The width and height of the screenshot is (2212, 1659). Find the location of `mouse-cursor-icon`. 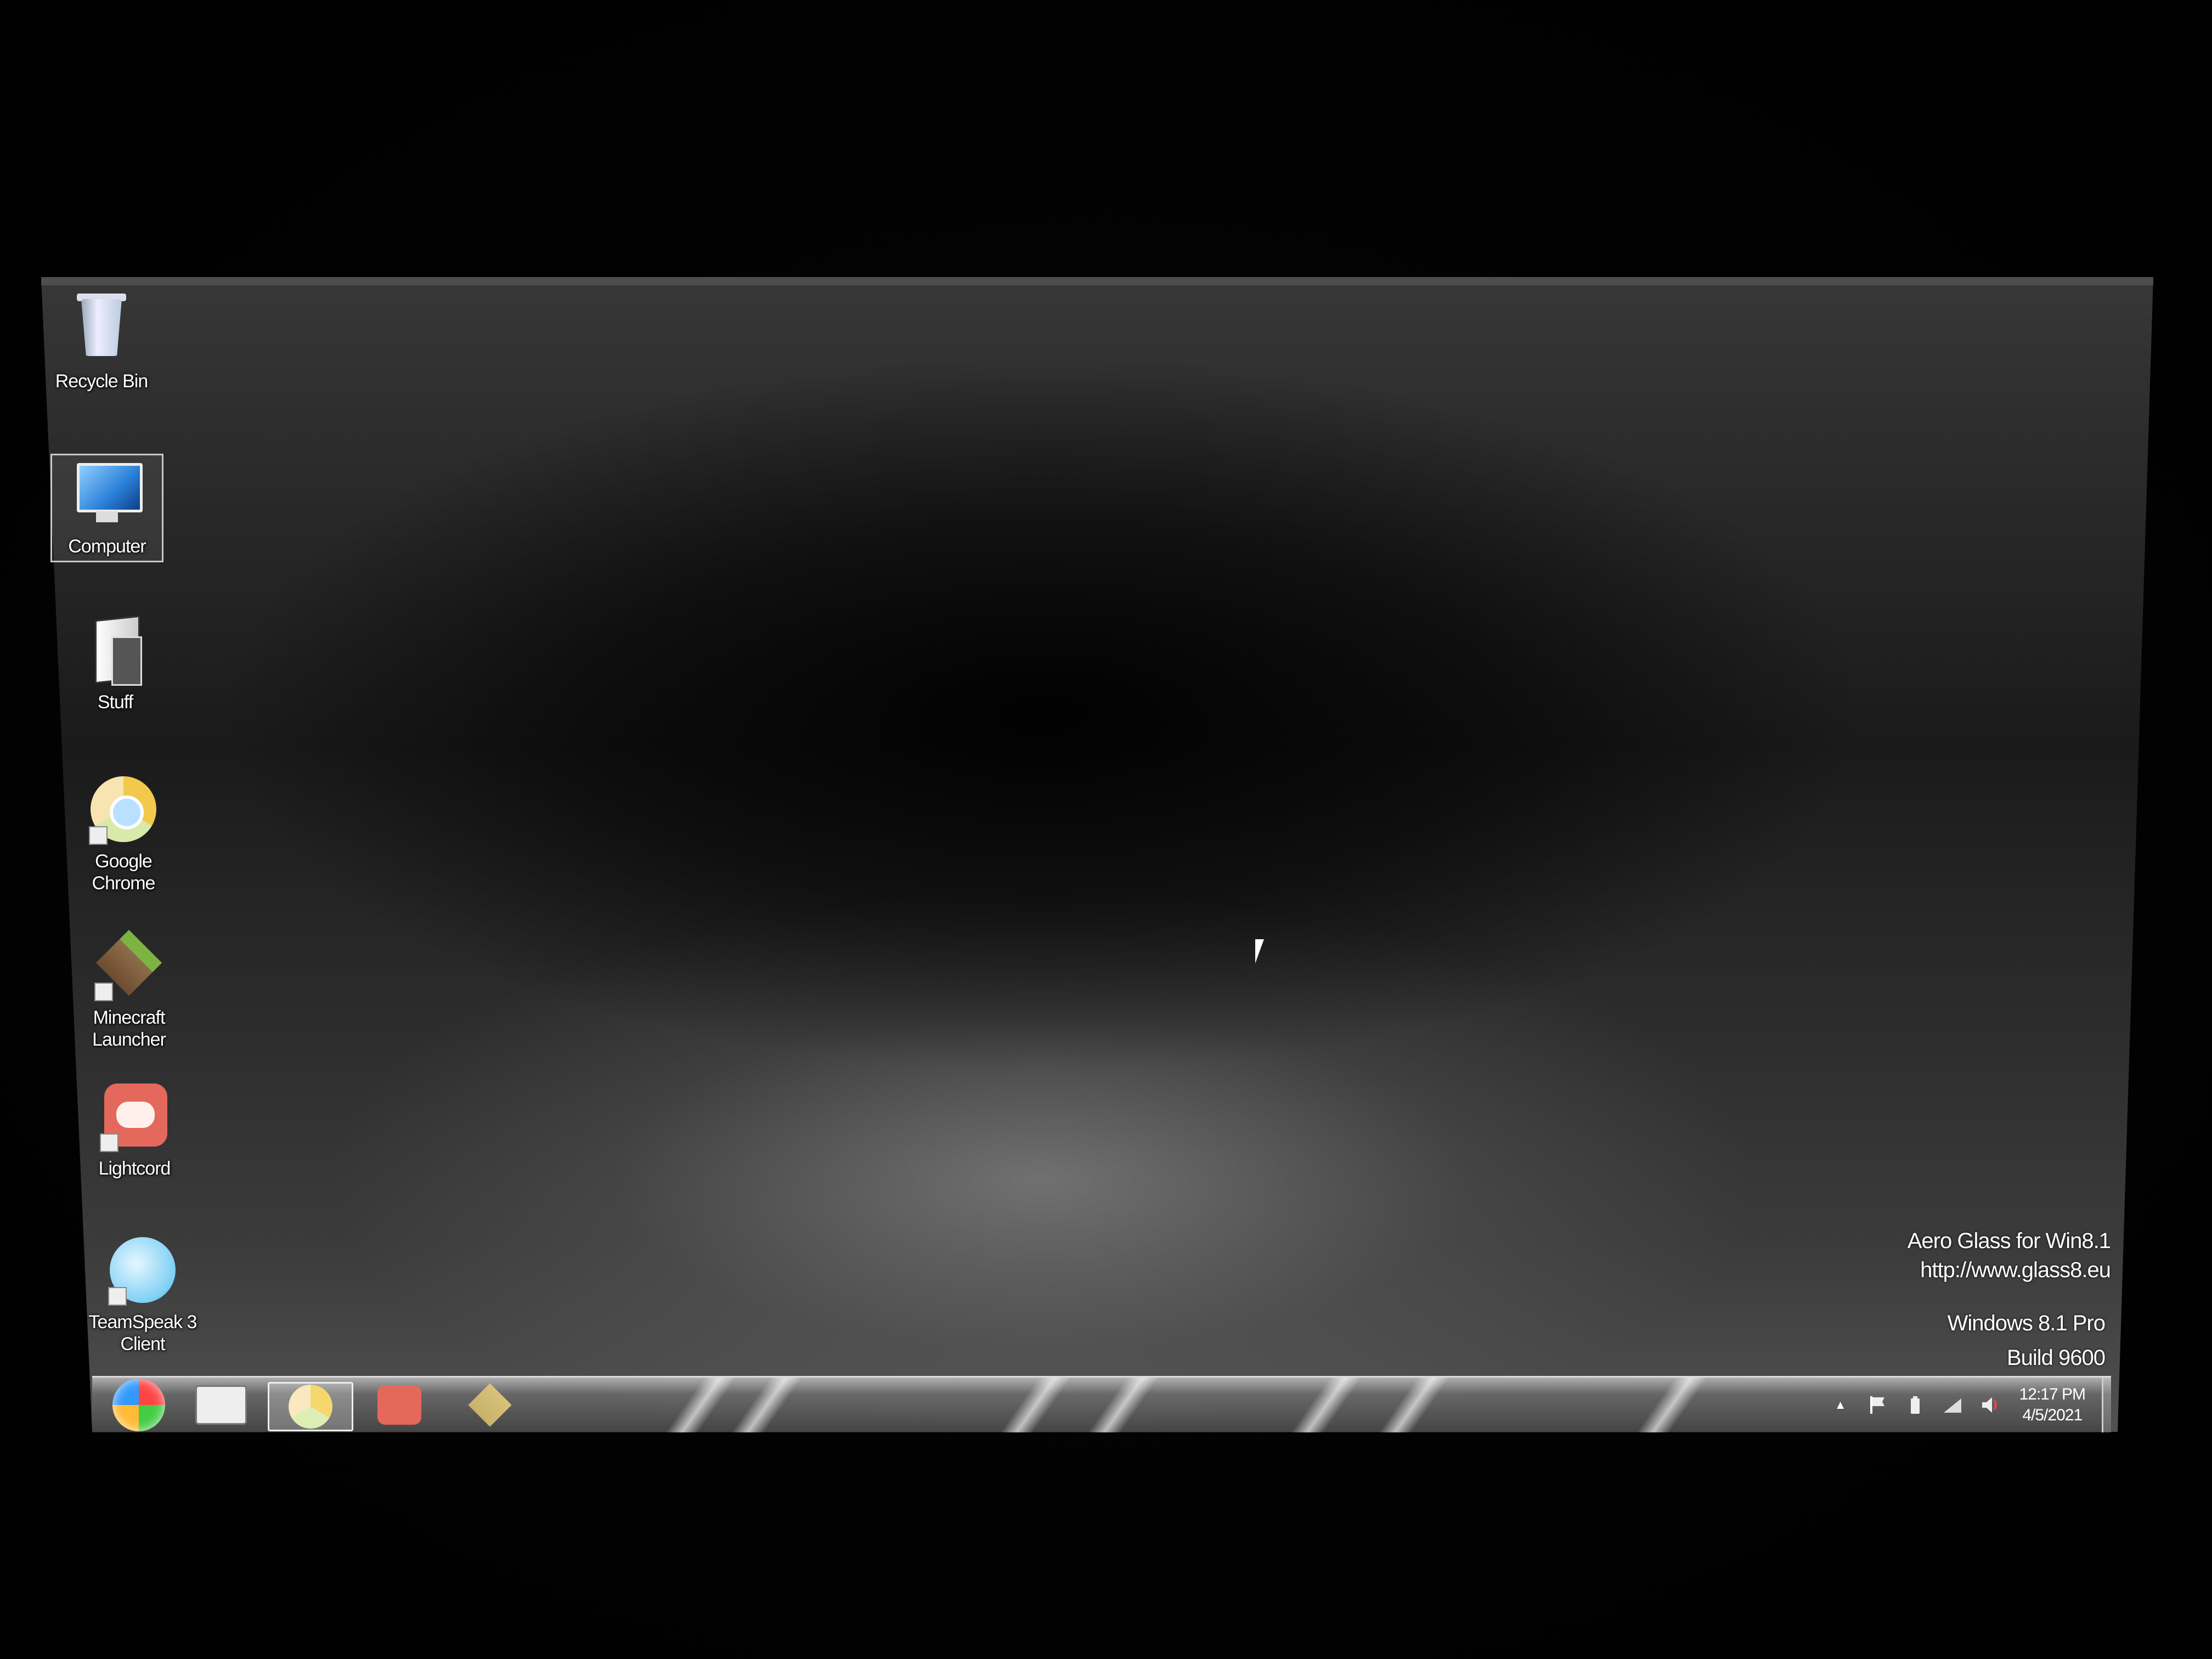

mouse-cursor-icon is located at coordinates (1264, 951).